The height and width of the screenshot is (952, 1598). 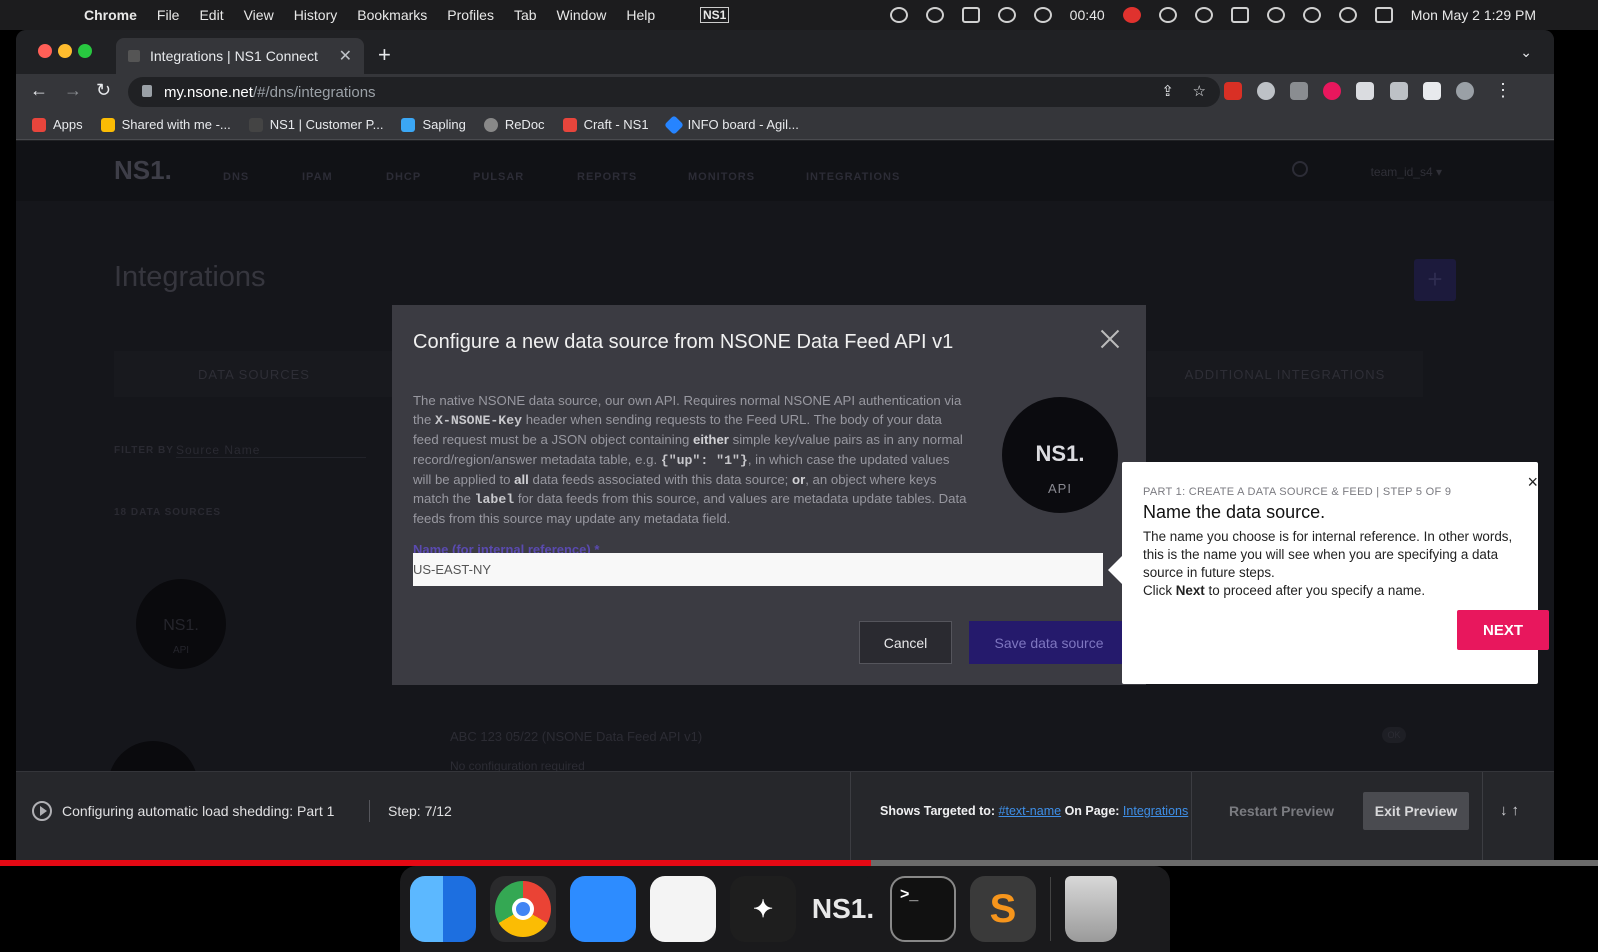 What do you see at coordinates (1465, 91) in the screenshot?
I see `profile-avatar` at bounding box center [1465, 91].